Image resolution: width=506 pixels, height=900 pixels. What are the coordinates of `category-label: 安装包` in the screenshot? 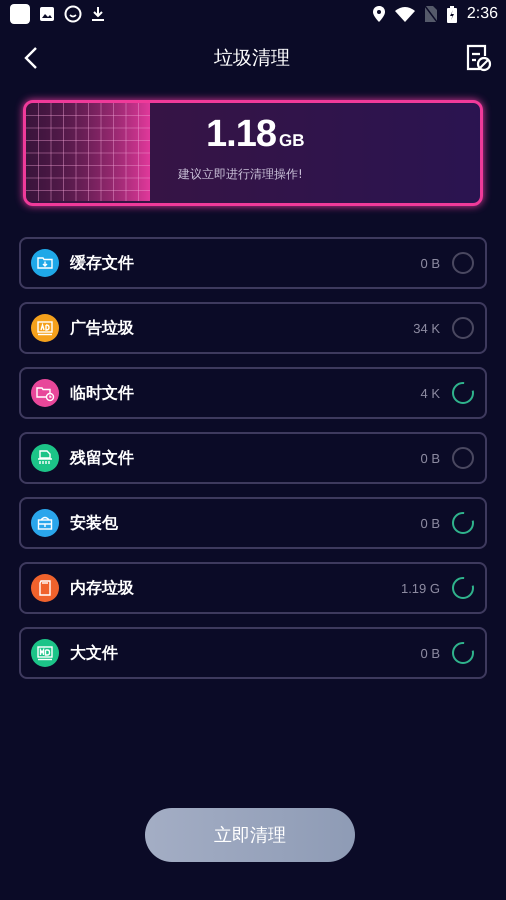 It's located at (94, 523).